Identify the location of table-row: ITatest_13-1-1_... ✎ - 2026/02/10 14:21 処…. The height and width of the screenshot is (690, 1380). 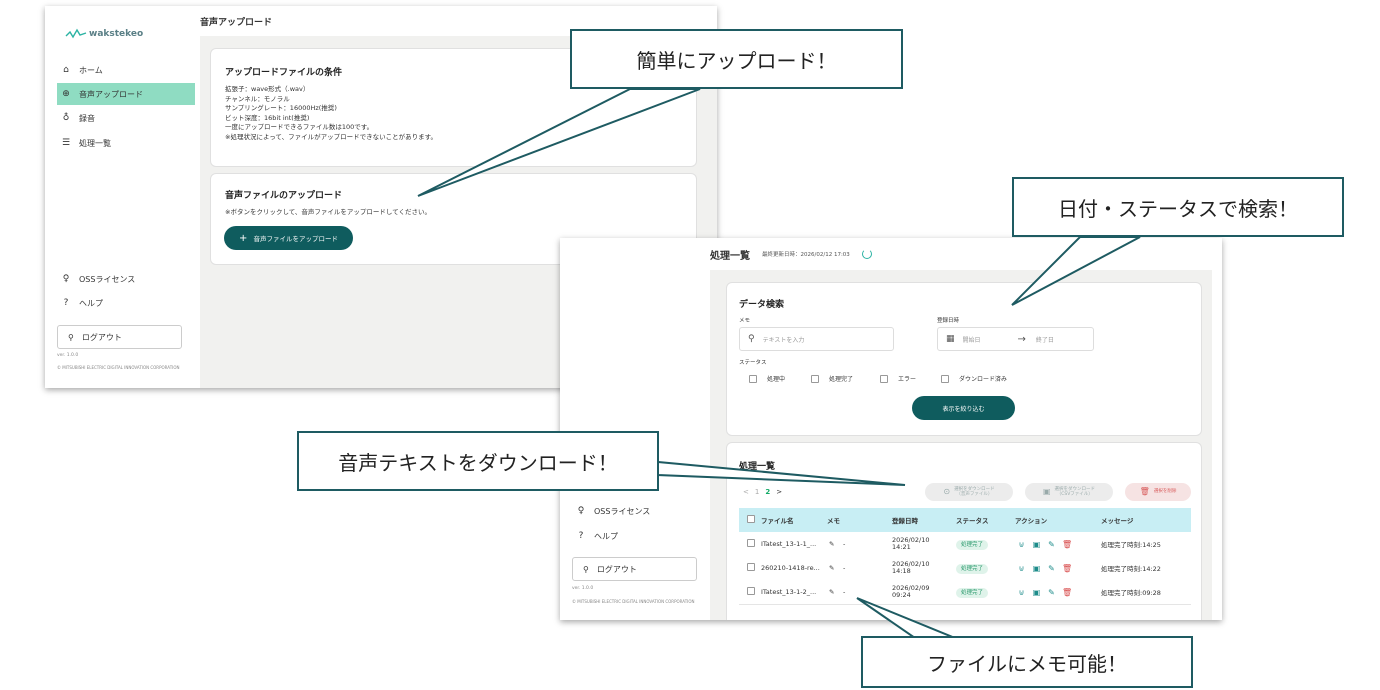
(965, 544).